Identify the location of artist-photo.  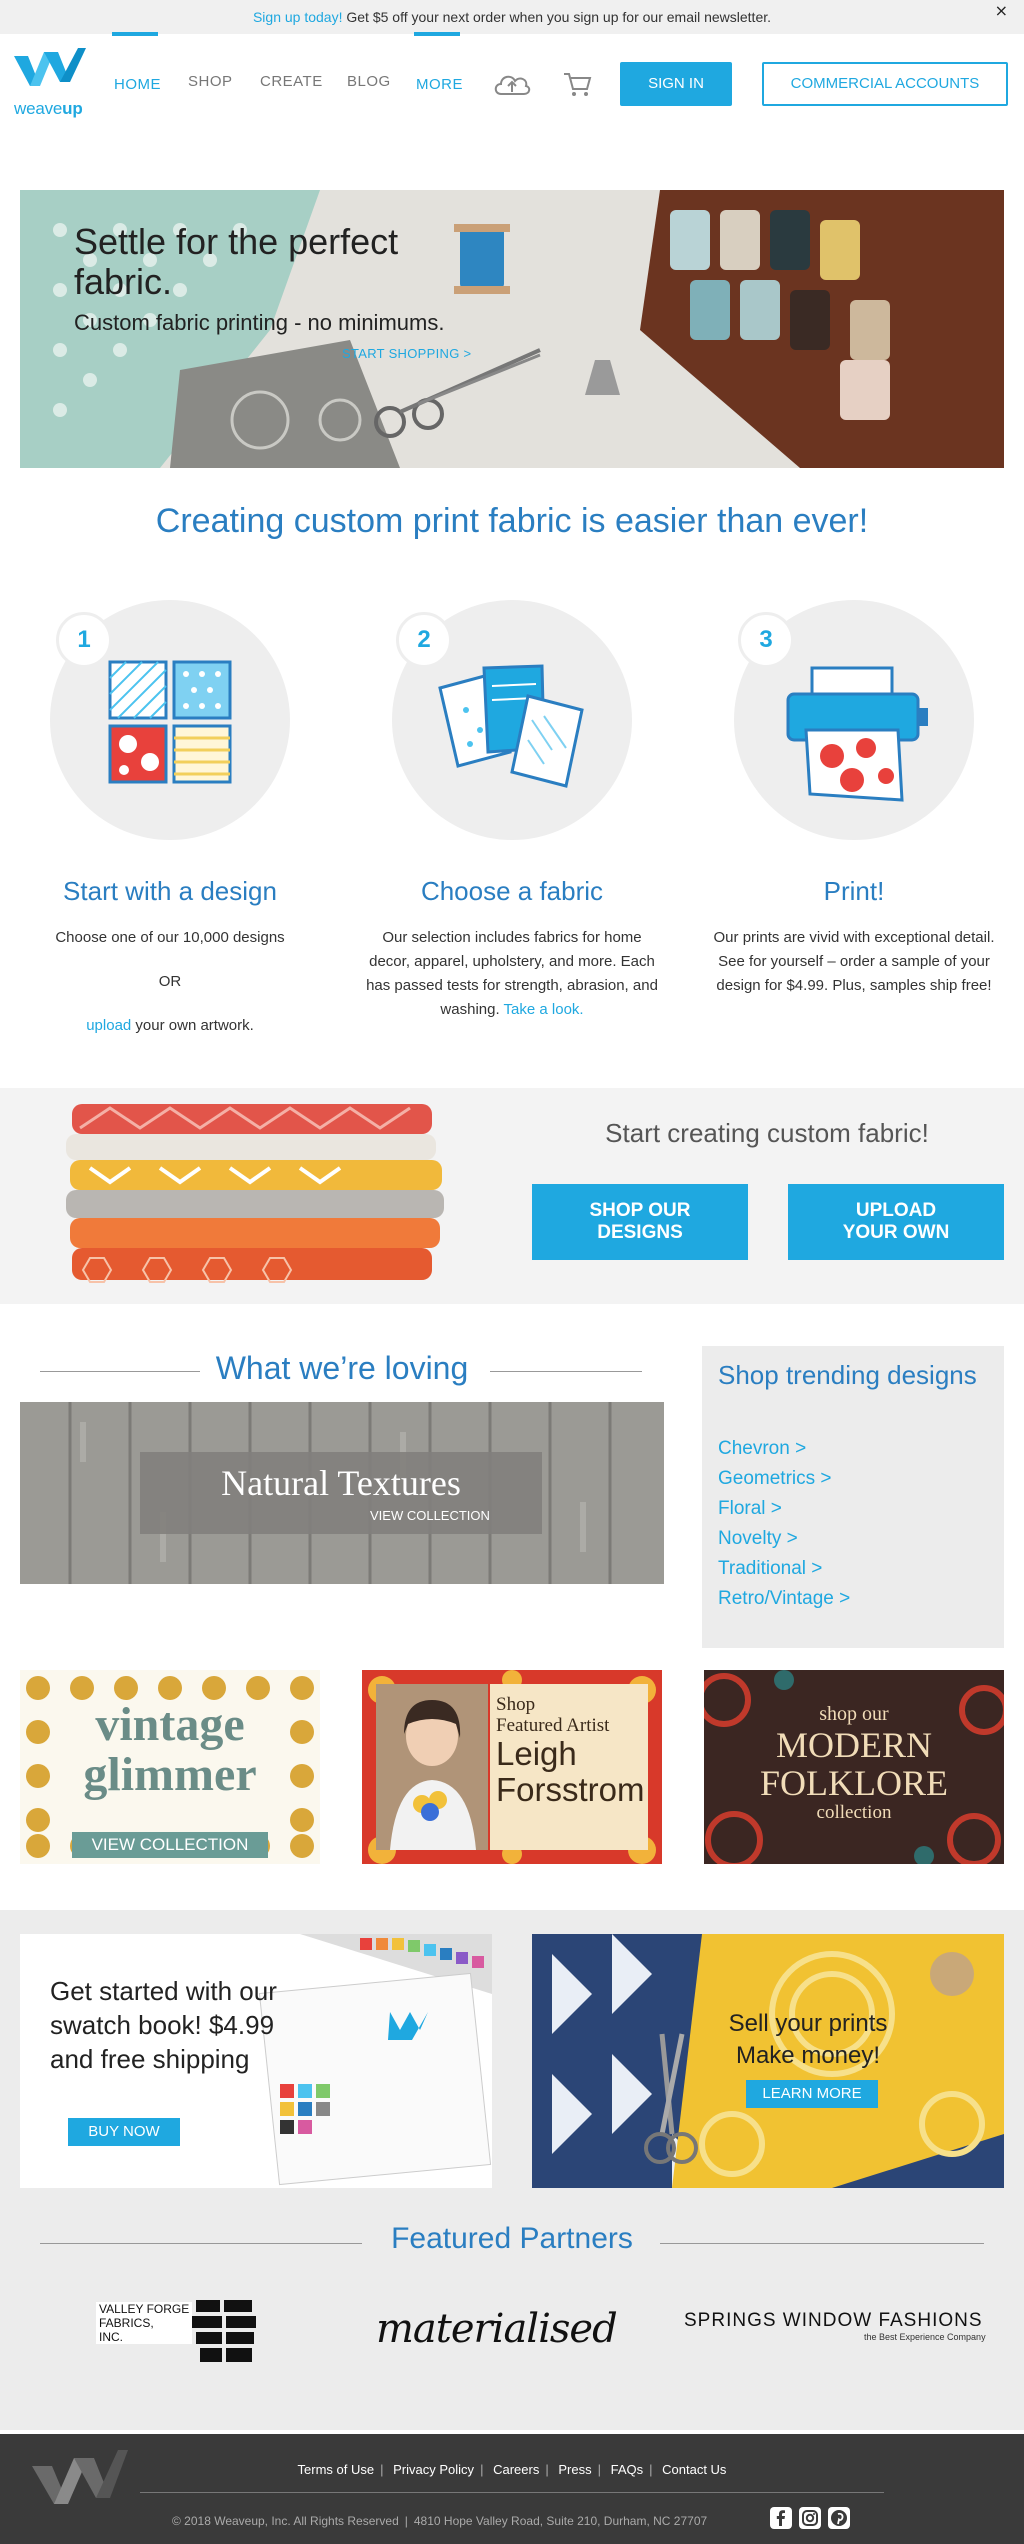
(432, 1767).